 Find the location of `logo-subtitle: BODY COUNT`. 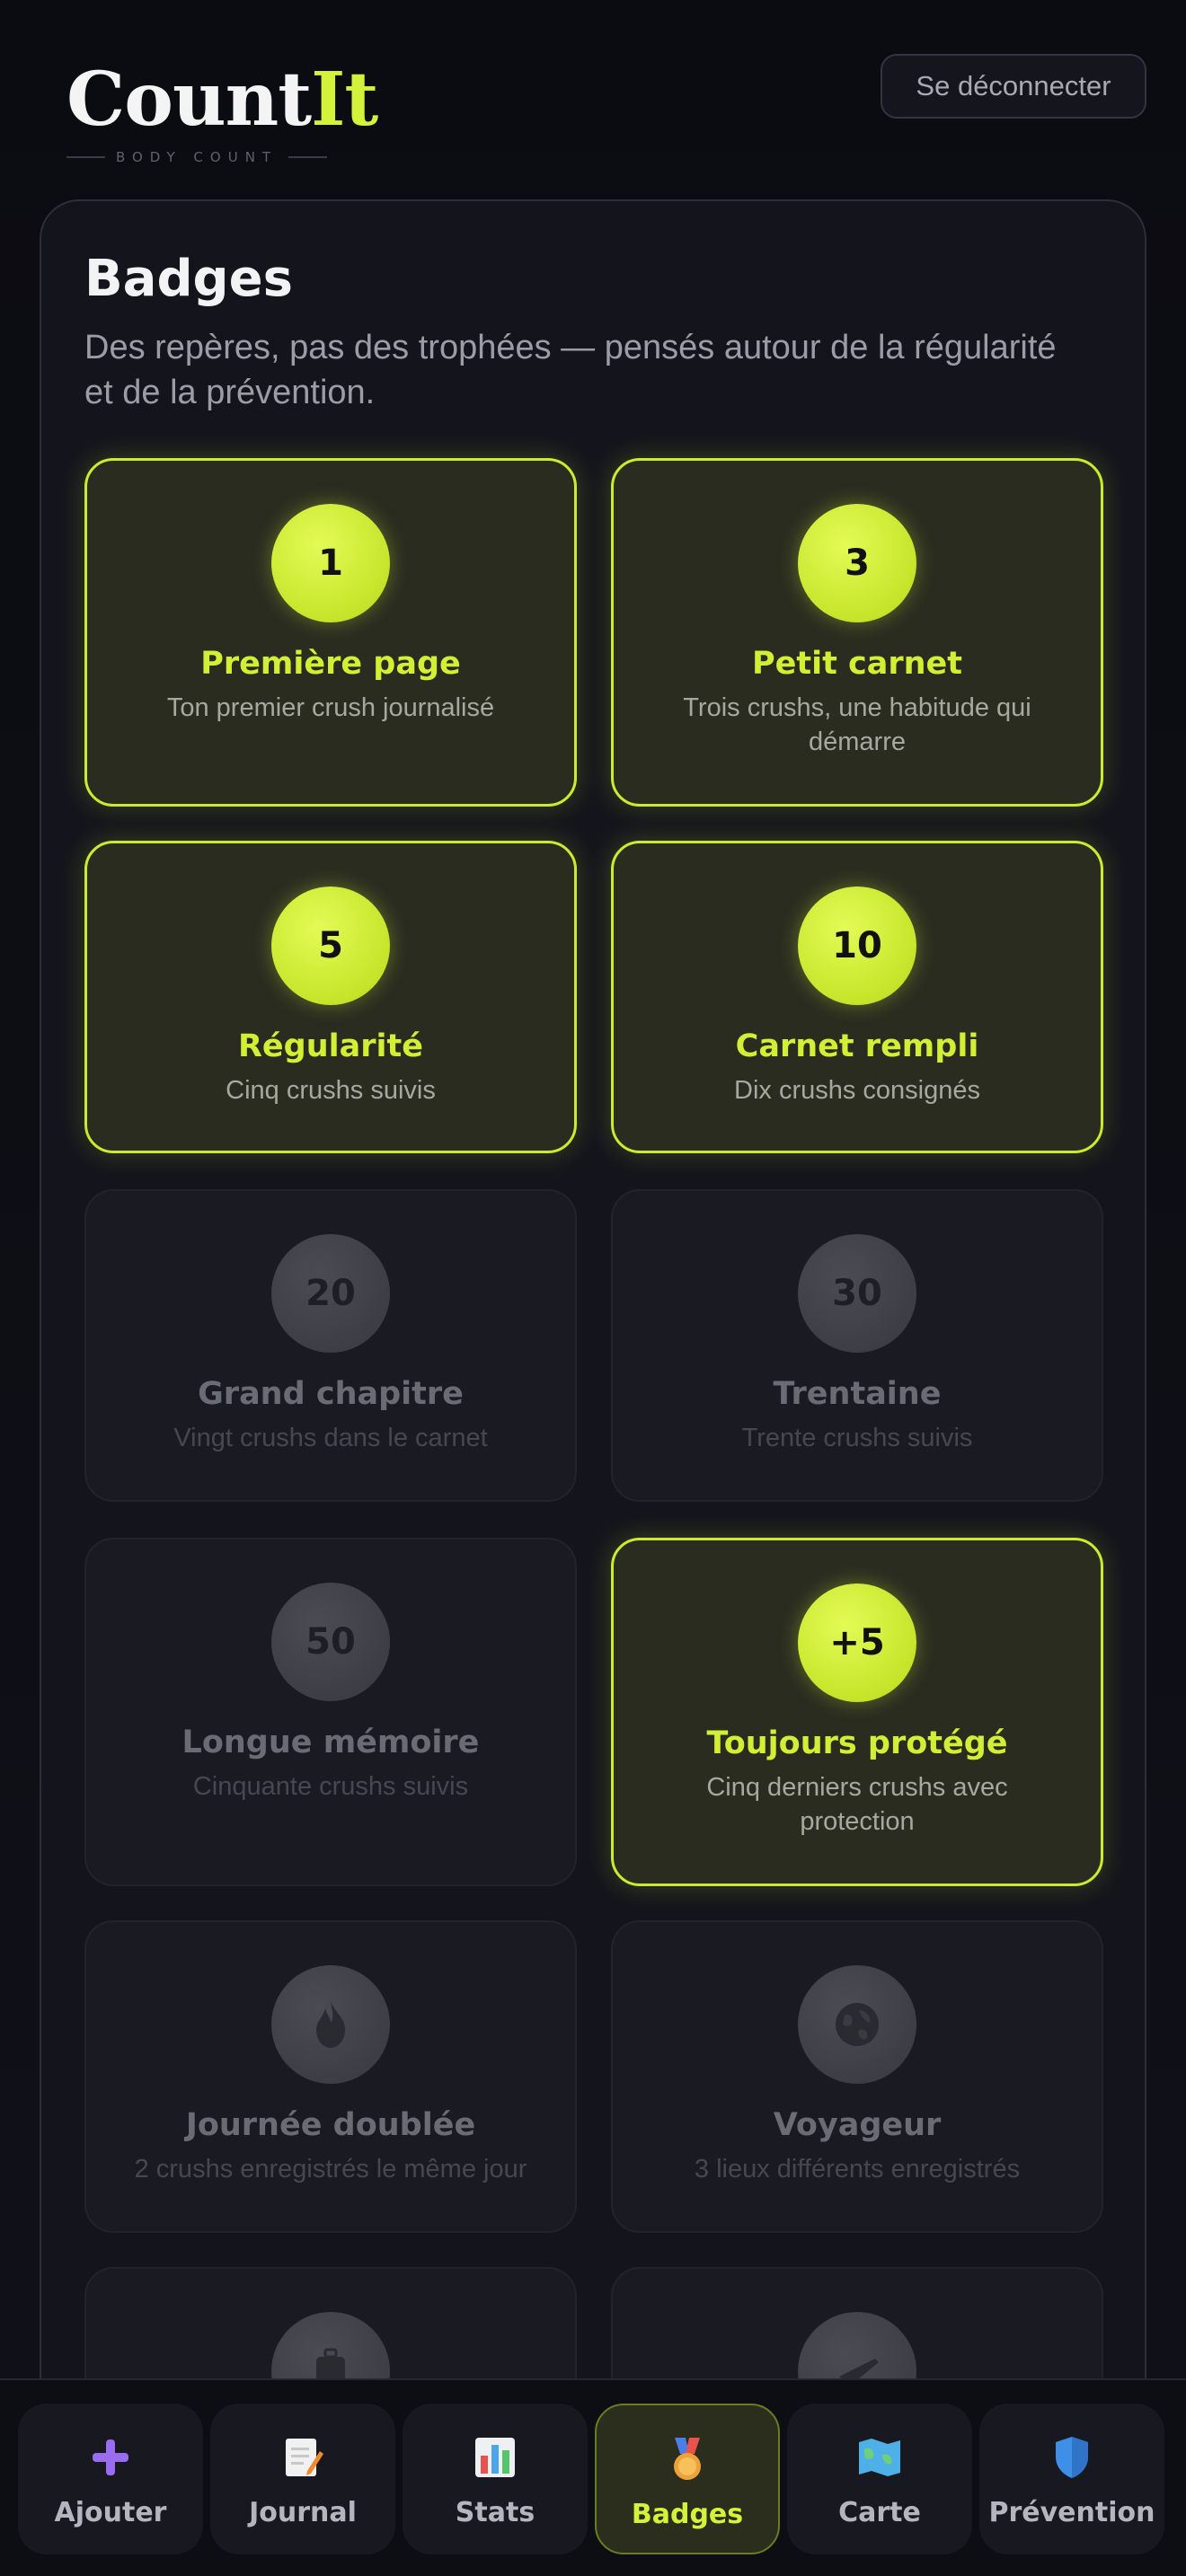

logo-subtitle: BODY COUNT is located at coordinates (197, 157).